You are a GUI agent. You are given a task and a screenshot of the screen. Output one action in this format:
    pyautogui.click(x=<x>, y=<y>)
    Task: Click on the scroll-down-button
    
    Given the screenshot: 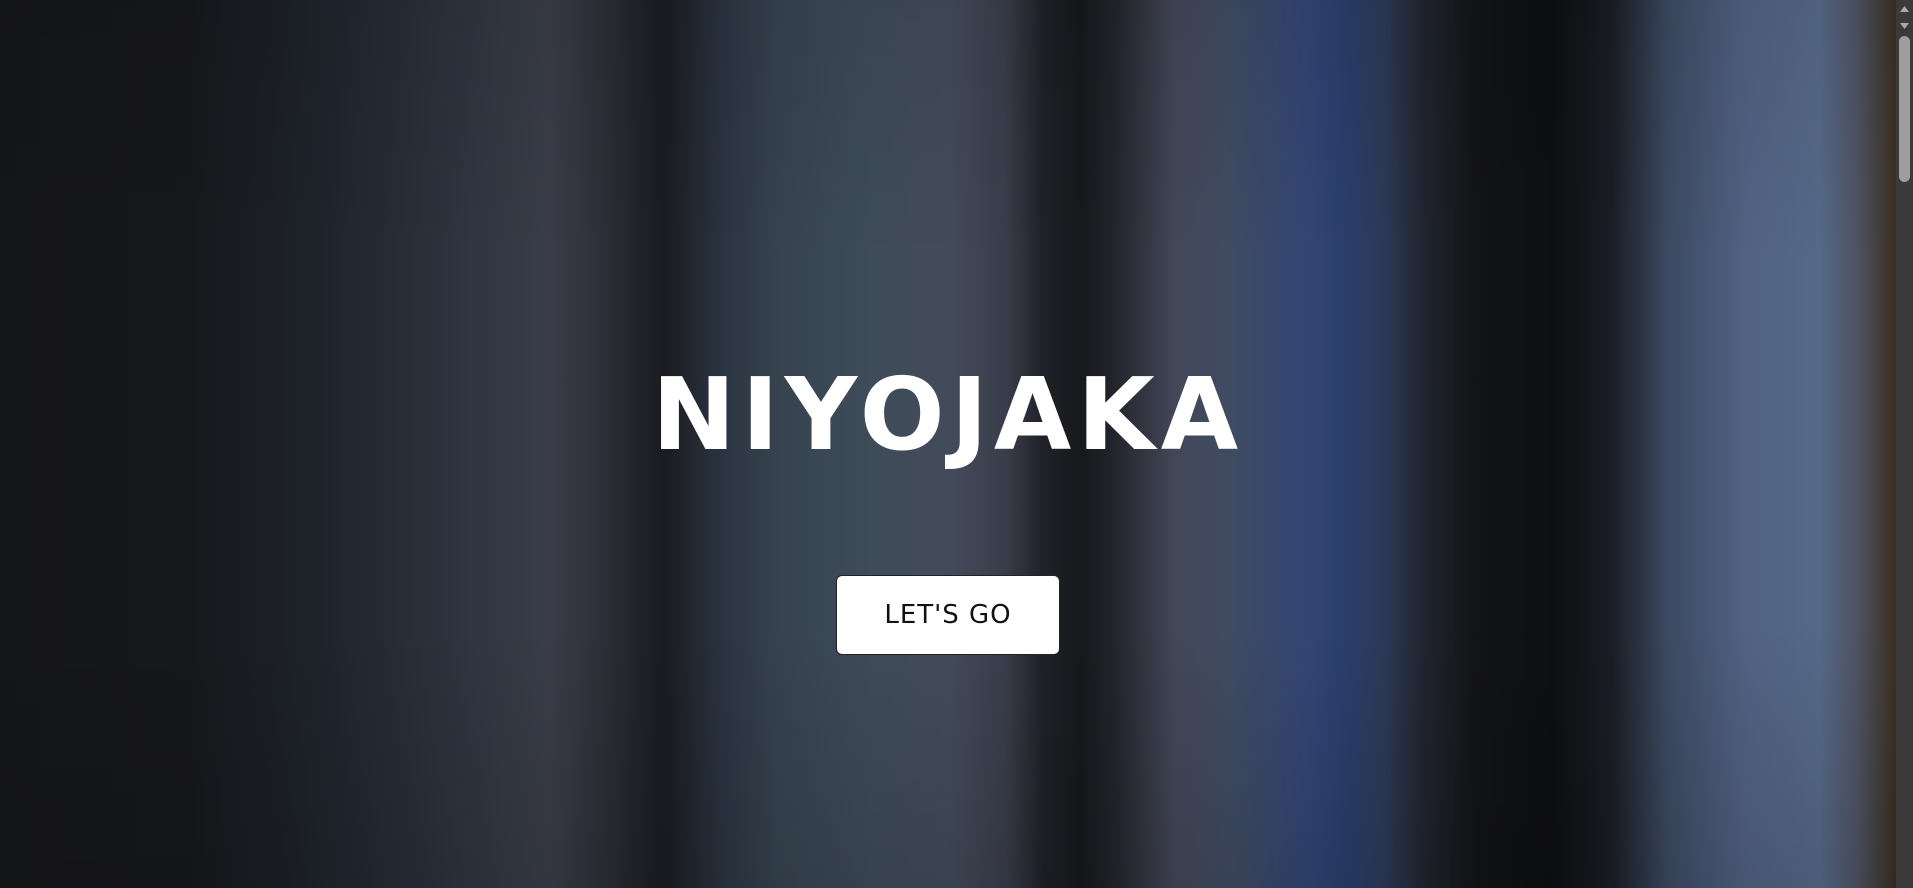 What is the action you would take?
    pyautogui.click(x=1904, y=25)
    